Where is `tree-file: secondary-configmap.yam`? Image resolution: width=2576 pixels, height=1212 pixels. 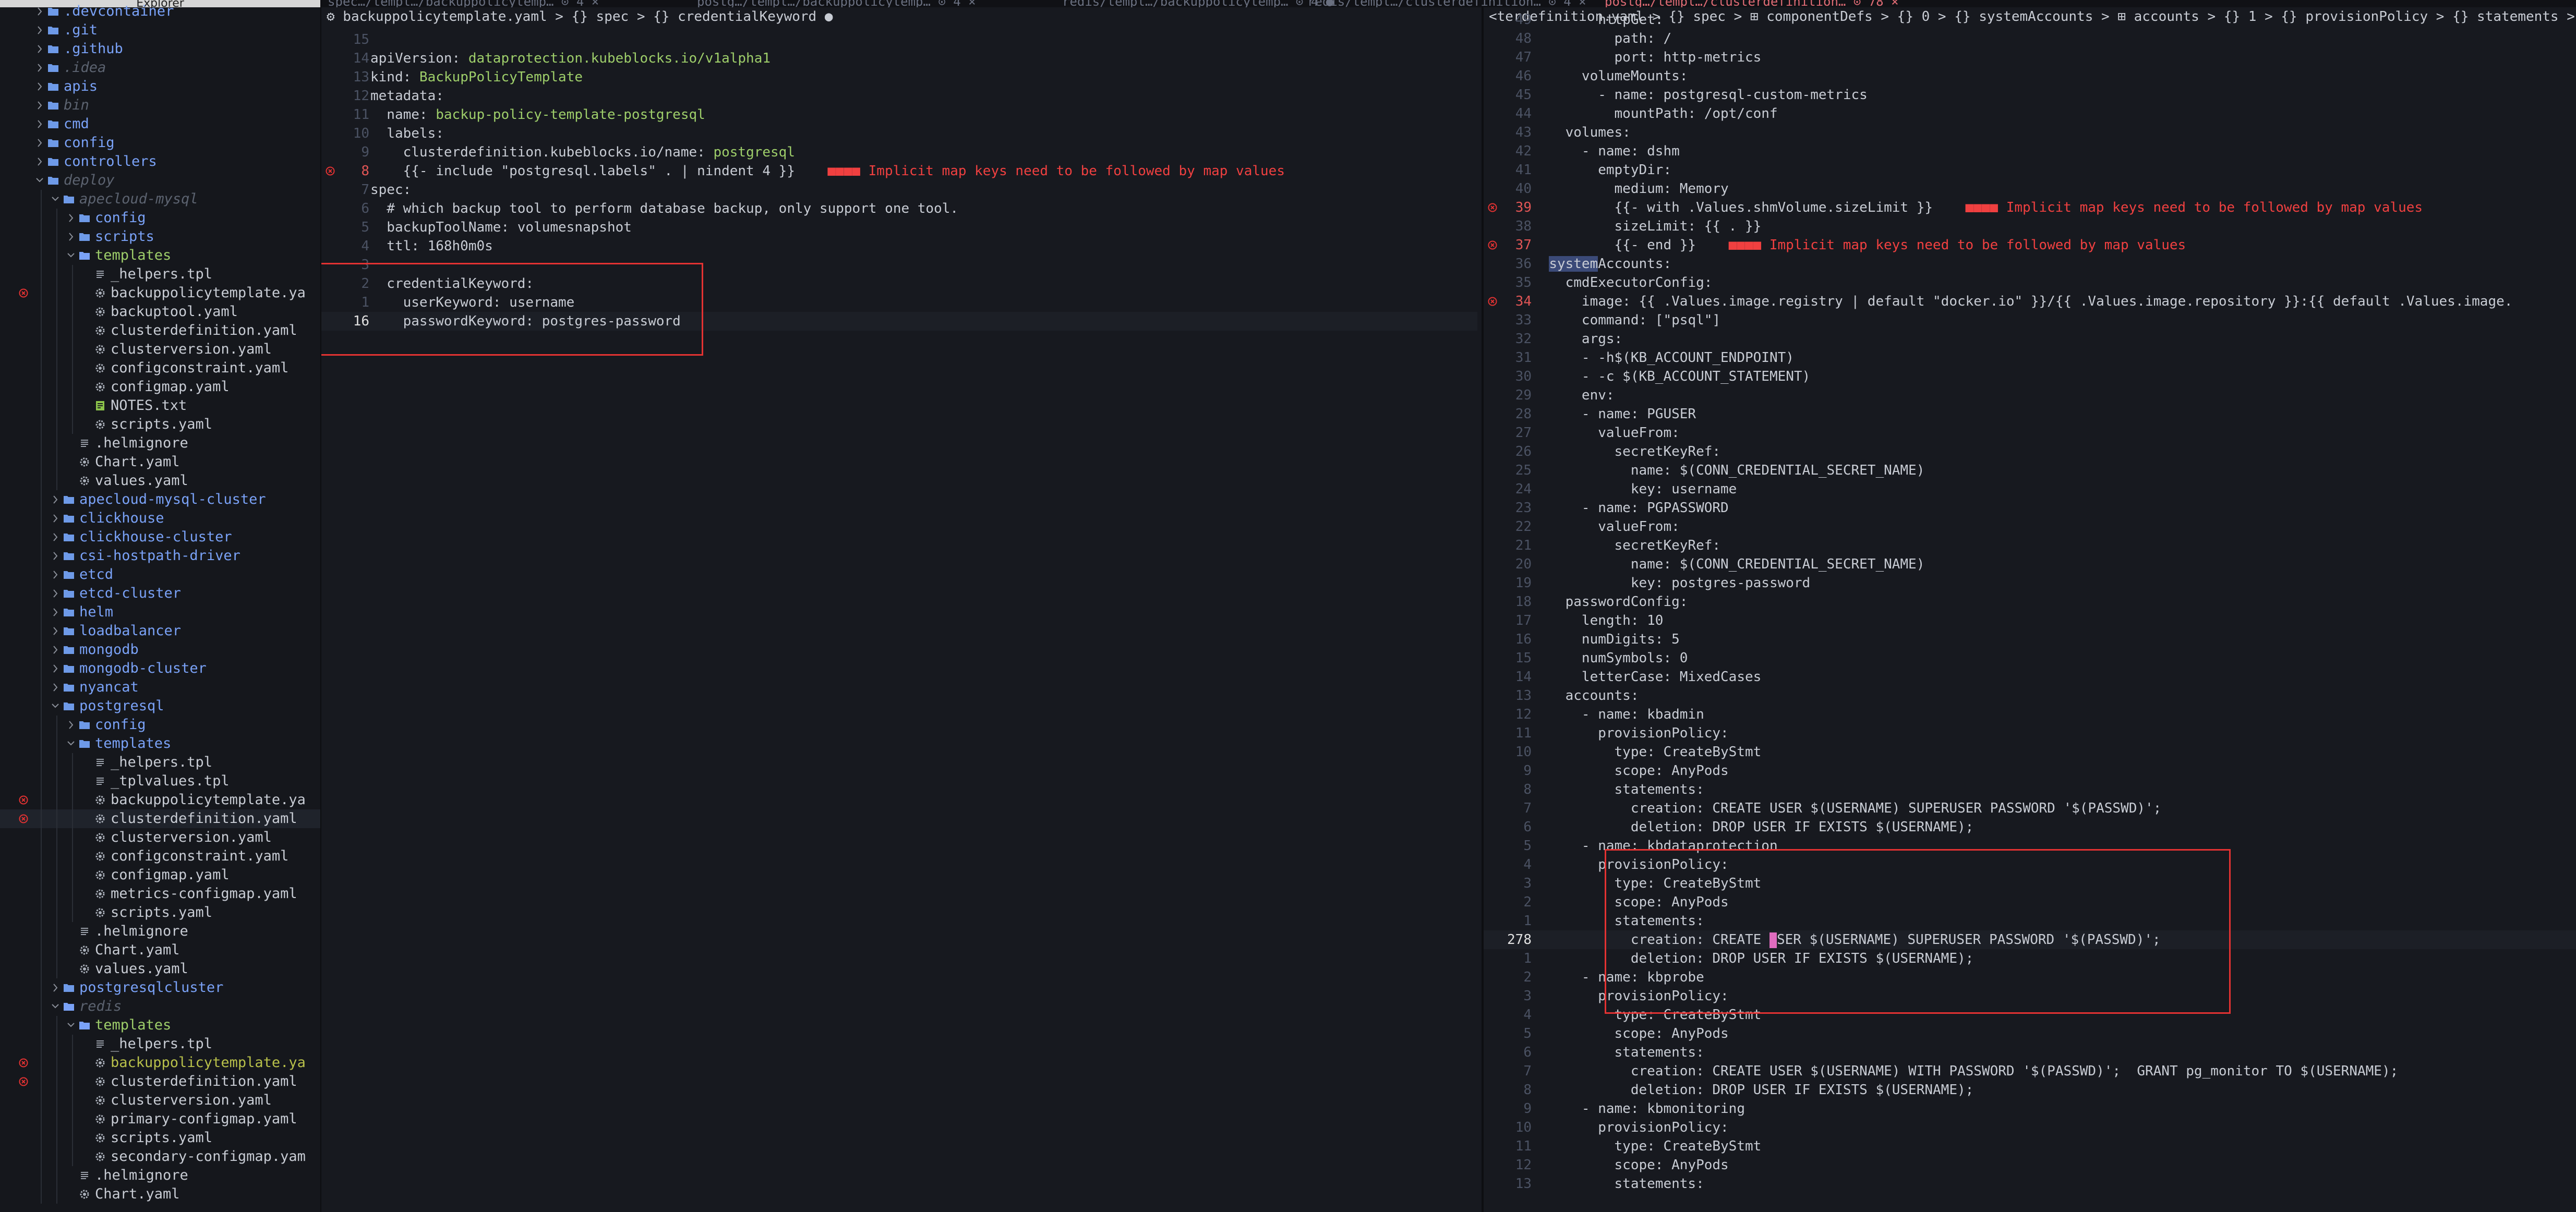 tree-file: secondary-configmap.yam is located at coordinates (160, 1156).